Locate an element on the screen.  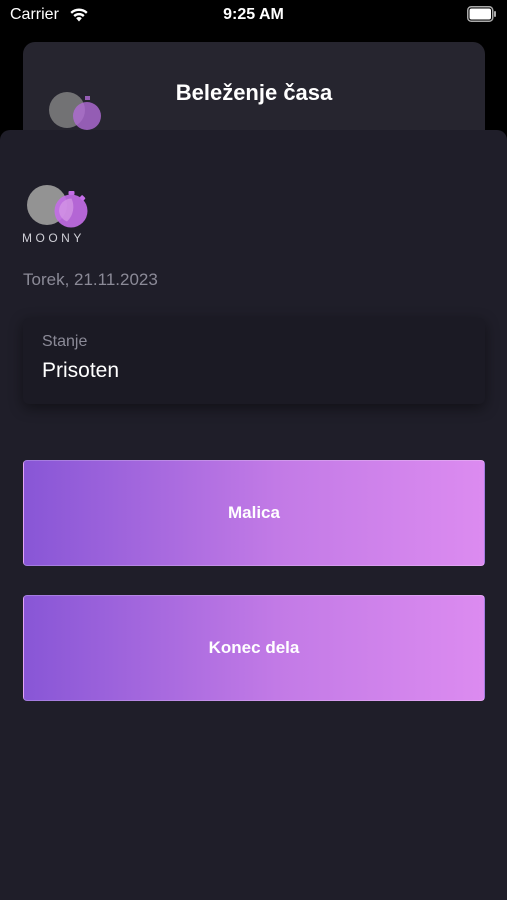
end-work-button: Konec dela is located at coordinates (254, 648).